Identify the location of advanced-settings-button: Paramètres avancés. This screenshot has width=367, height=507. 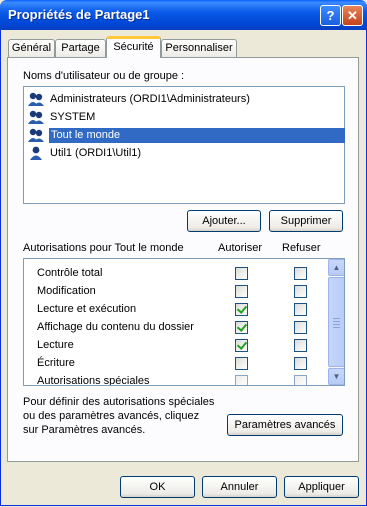
(285, 425).